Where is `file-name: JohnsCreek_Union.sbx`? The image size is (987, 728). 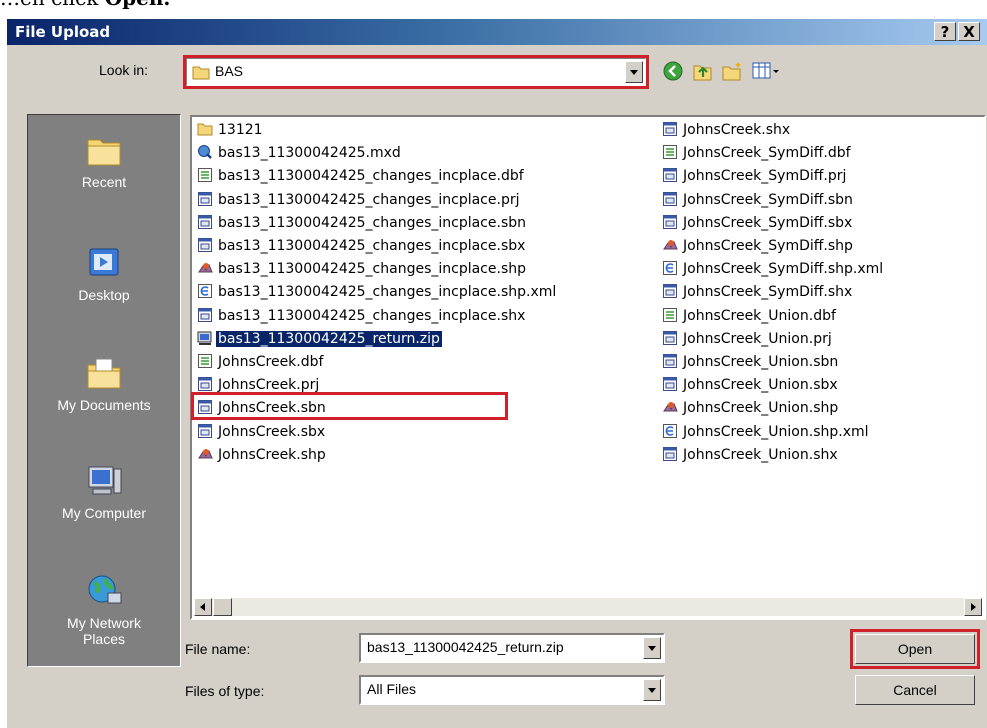 file-name: JohnsCreek_Union.sbx is located at coordinates (760, 385).